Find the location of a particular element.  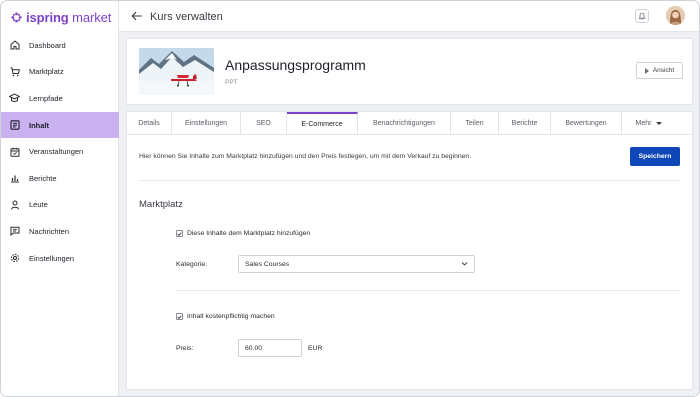

sidebar-item-nachrichten: Nachrichten is located at coordinates (60, 231).